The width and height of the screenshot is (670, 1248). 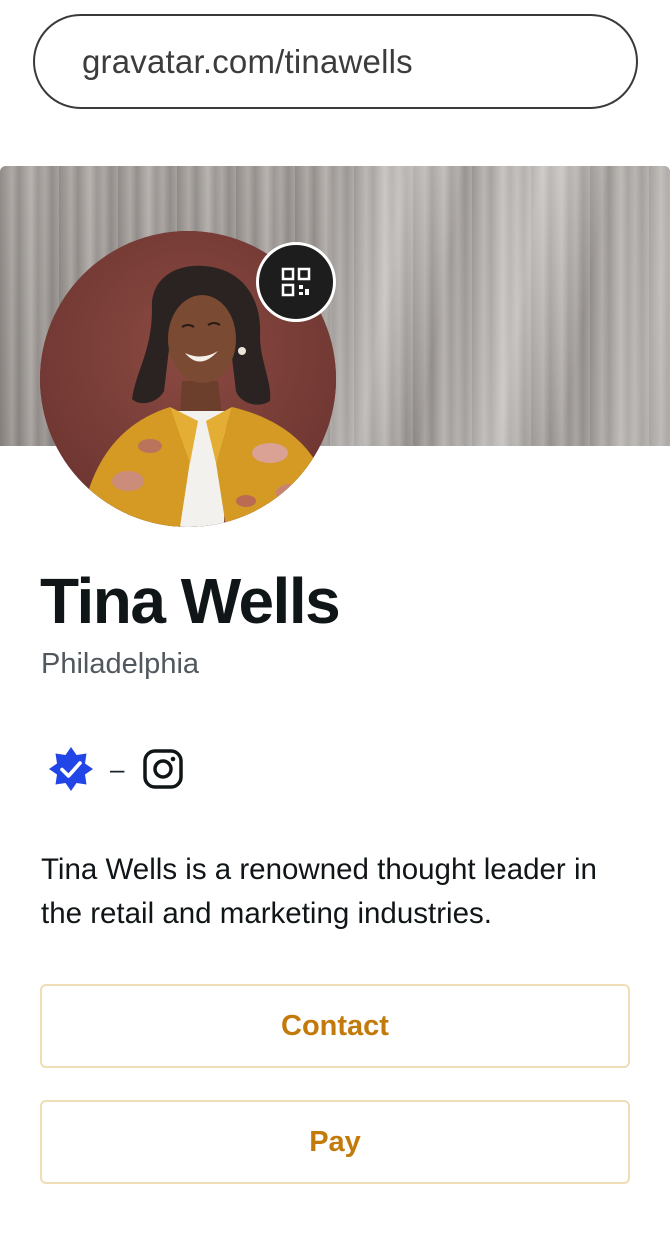 I want to click on verified-badge-icon, so click(x=71, y=769).